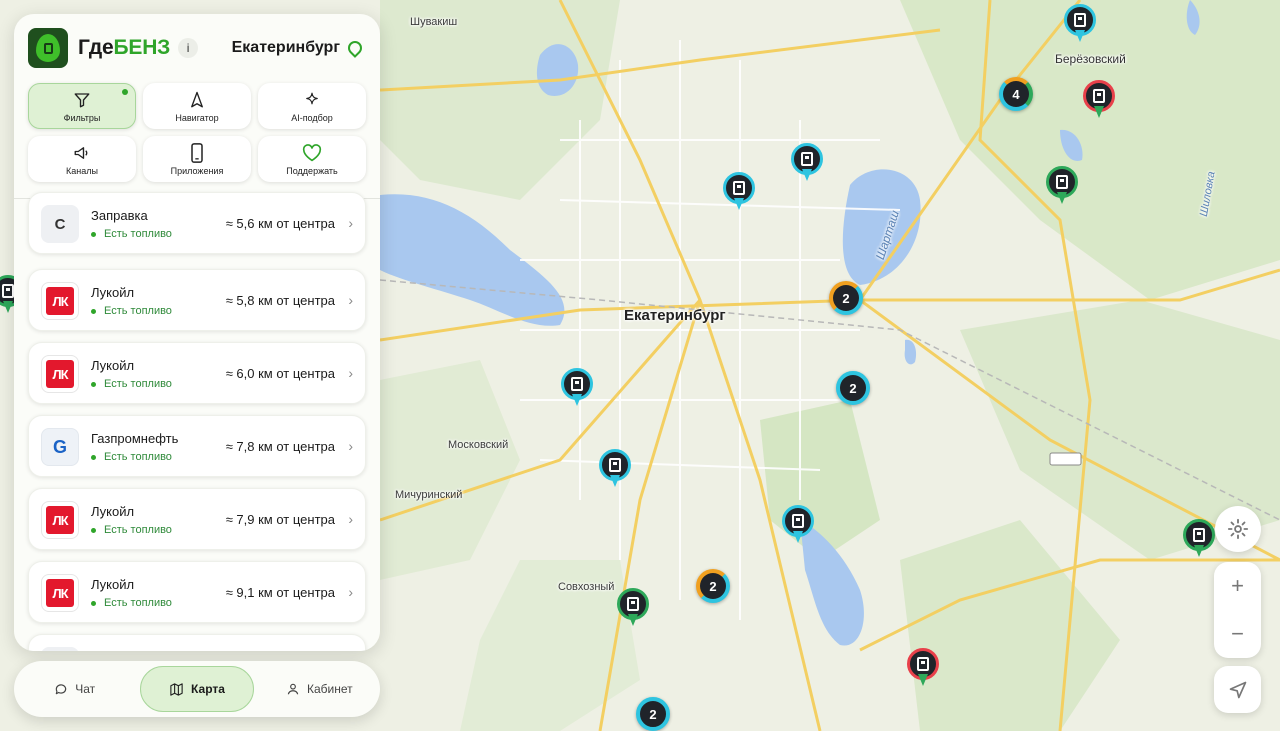 Image resolution: width=1280 pixels, height=731 pixels. I want to click on app-logo, so click(48, 48).